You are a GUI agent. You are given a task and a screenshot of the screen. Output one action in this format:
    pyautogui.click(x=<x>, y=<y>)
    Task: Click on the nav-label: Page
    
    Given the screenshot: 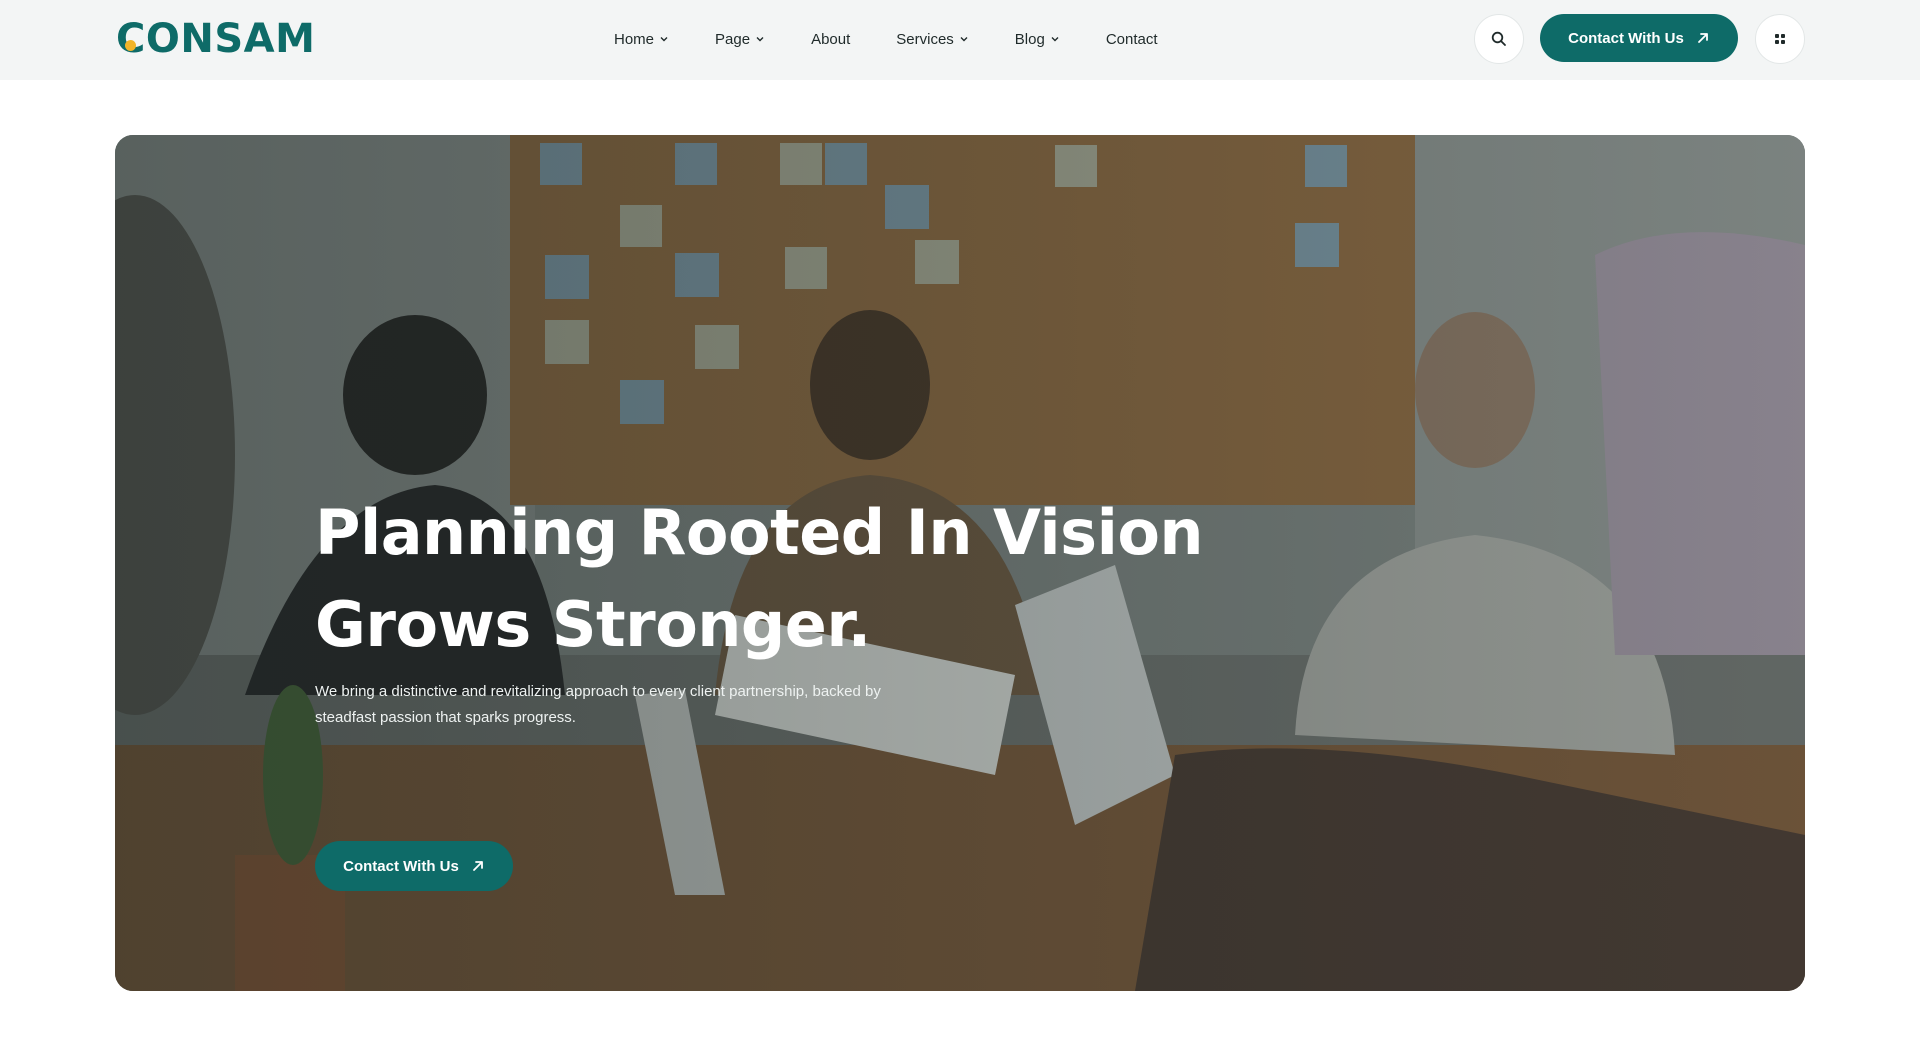 What is the action you would take?
    pyautogui.click(x=733, y=39)
    